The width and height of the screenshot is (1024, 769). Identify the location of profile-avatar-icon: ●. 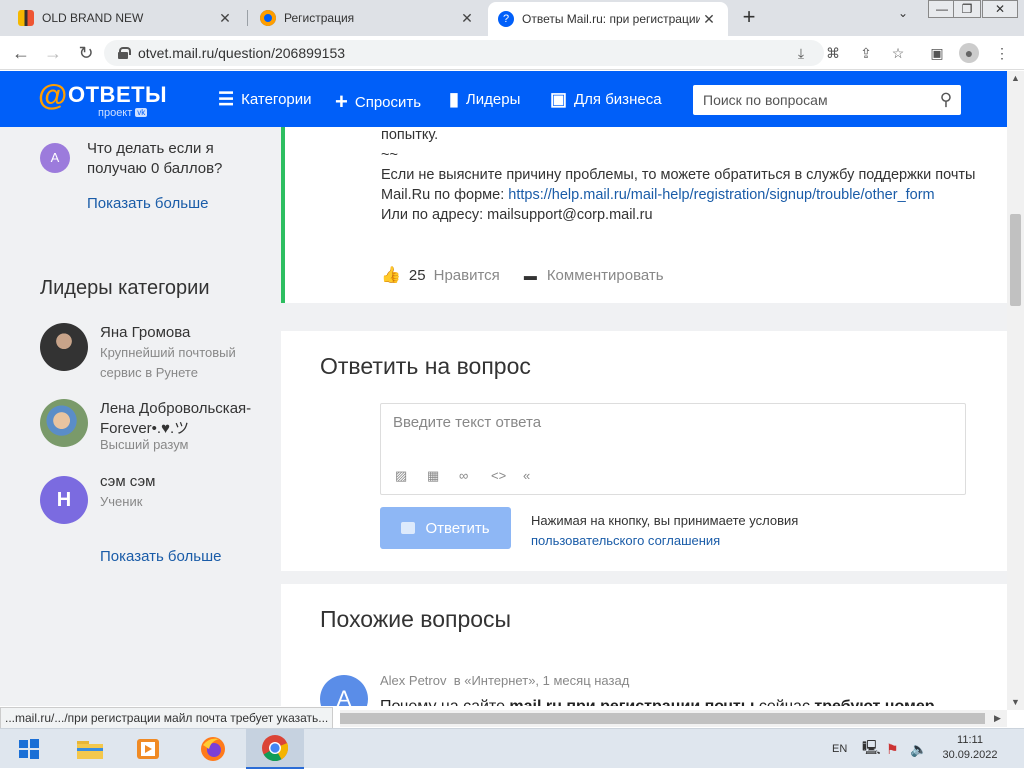
(969, 53).